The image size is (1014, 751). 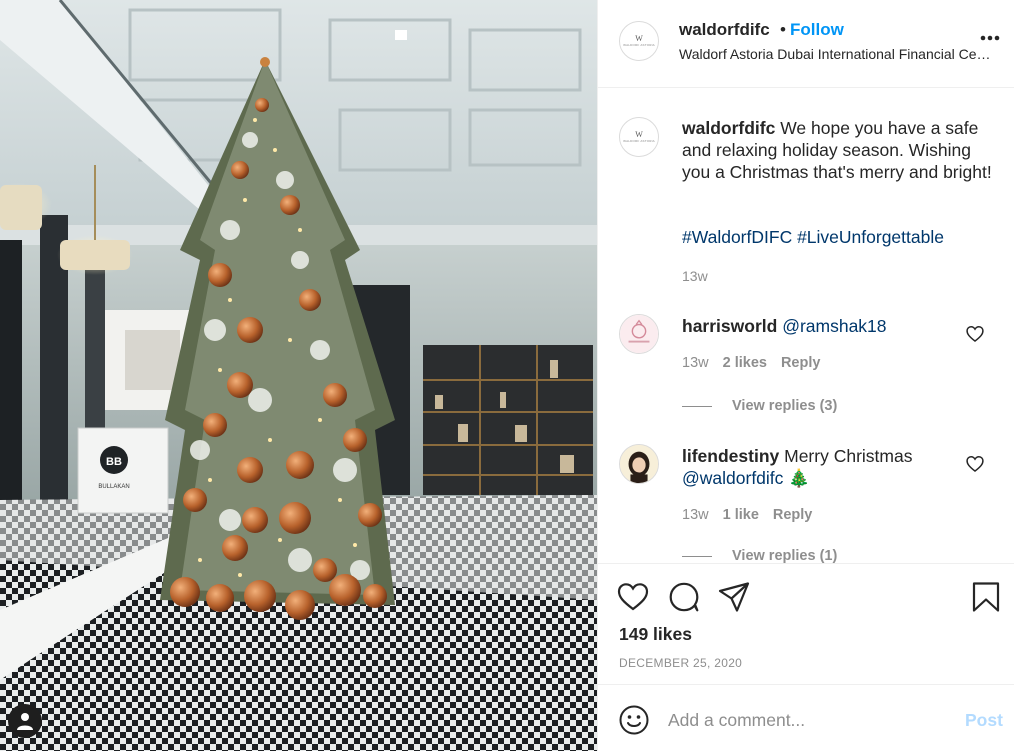 I want to click on view-replies-label: View replies (1), so click(x=785, y=555).